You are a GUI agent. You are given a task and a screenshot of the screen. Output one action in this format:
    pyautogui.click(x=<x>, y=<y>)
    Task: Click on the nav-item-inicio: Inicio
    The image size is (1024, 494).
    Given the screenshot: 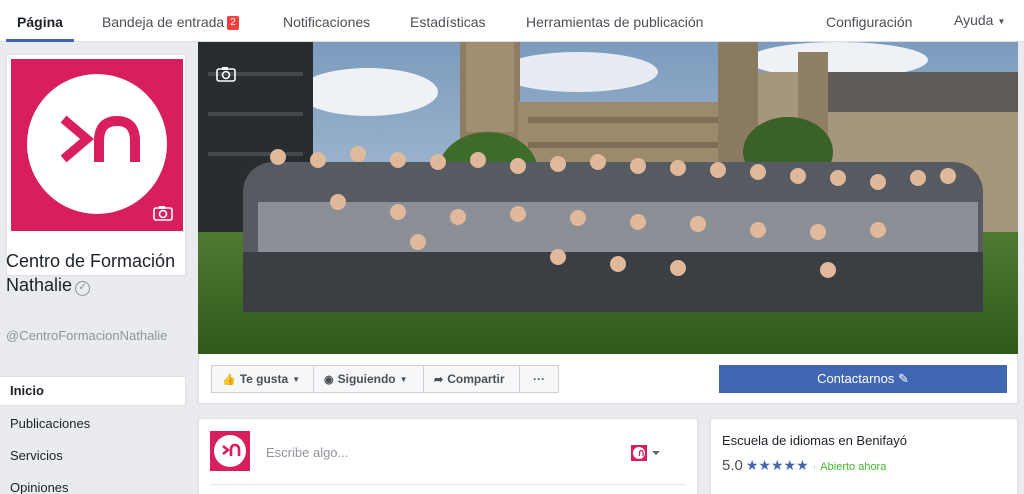 What is the action you would take?
    pyautogui.click(x=93, y=391)
    